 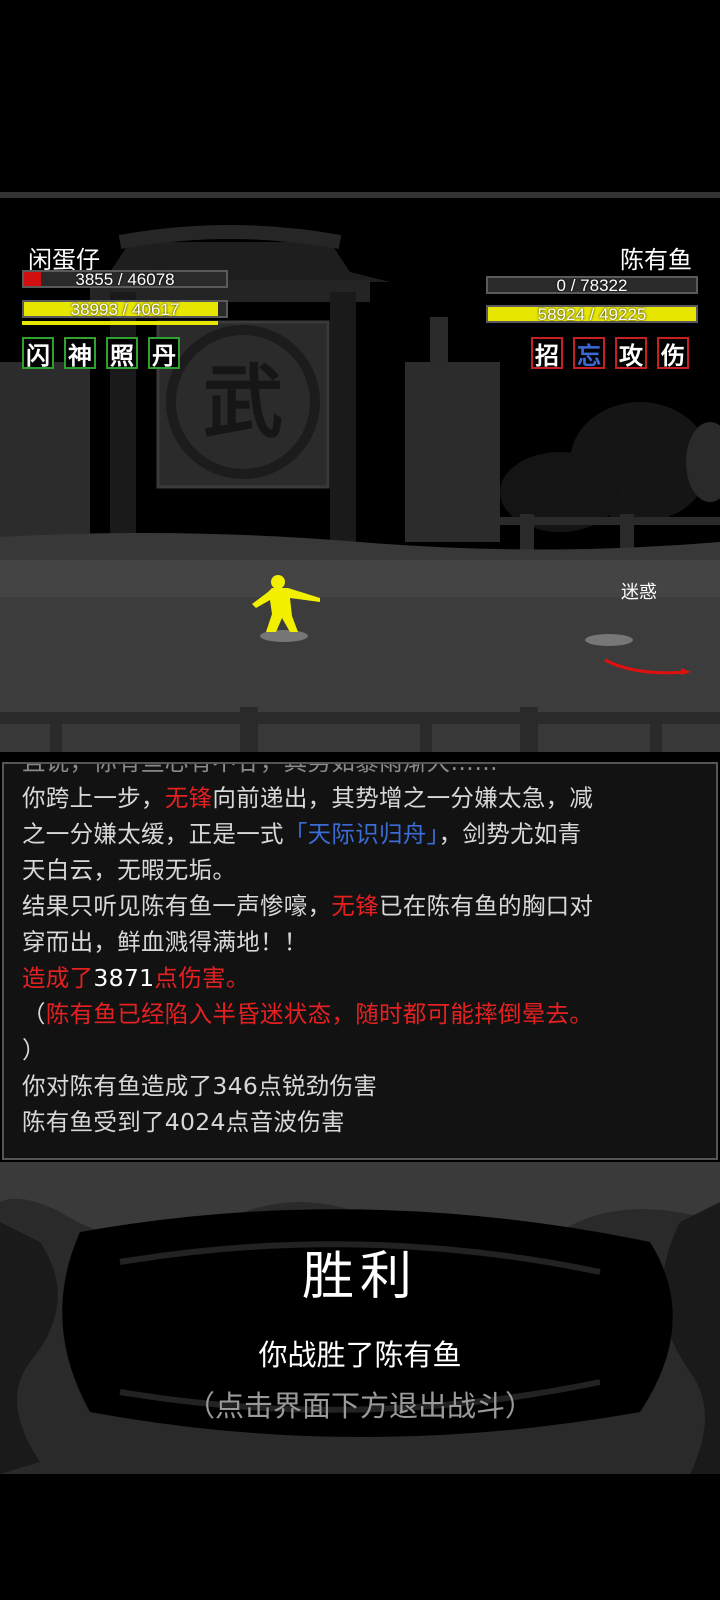 I want to click on exit-battle-area, so click(x=360, y=1538).